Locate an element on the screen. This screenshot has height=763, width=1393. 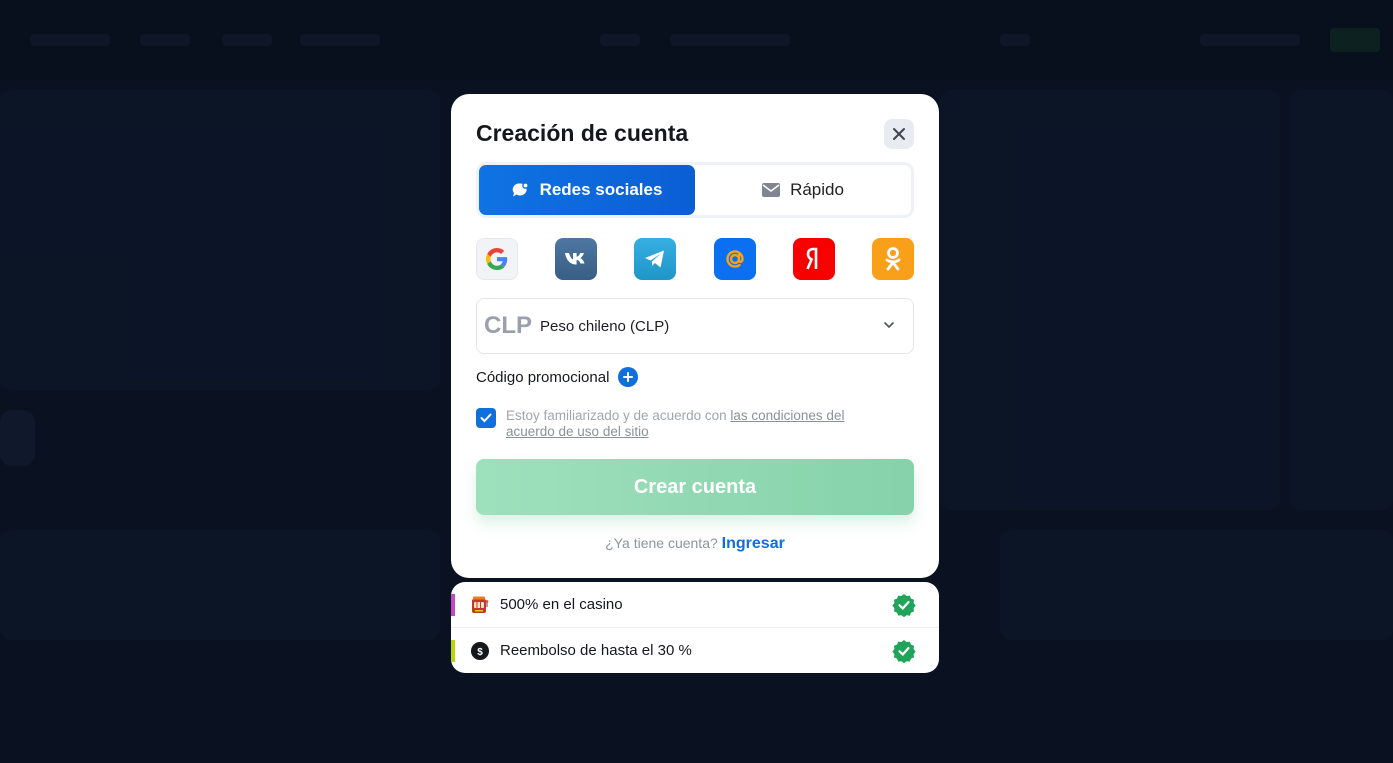
tab-quick: Rápido is located at coordinates (803, 190).